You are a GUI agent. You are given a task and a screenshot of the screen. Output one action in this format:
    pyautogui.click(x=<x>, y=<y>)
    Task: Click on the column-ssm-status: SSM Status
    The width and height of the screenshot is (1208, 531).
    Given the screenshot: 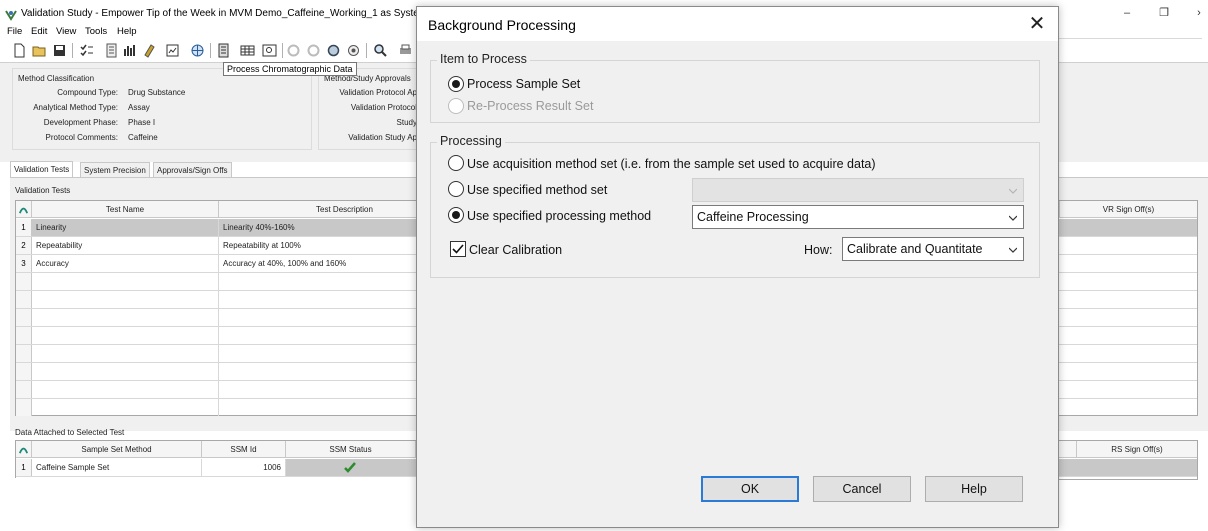 What is the action you would take?
    pyautogui.click(x=351, y=449)
    